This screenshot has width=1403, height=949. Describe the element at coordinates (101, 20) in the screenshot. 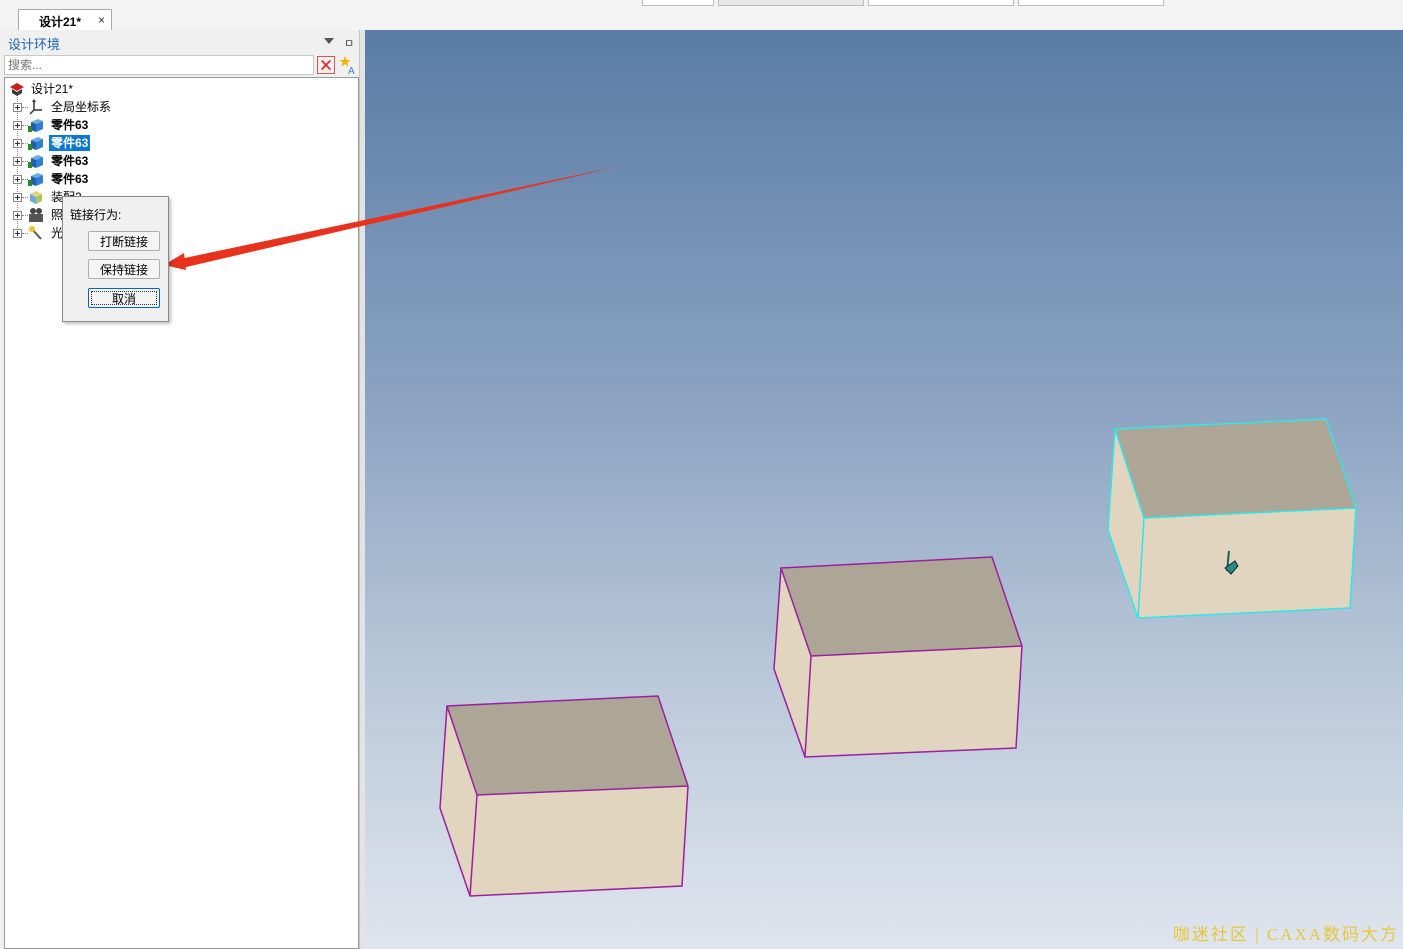

I see `close-icon: ×` at that location.